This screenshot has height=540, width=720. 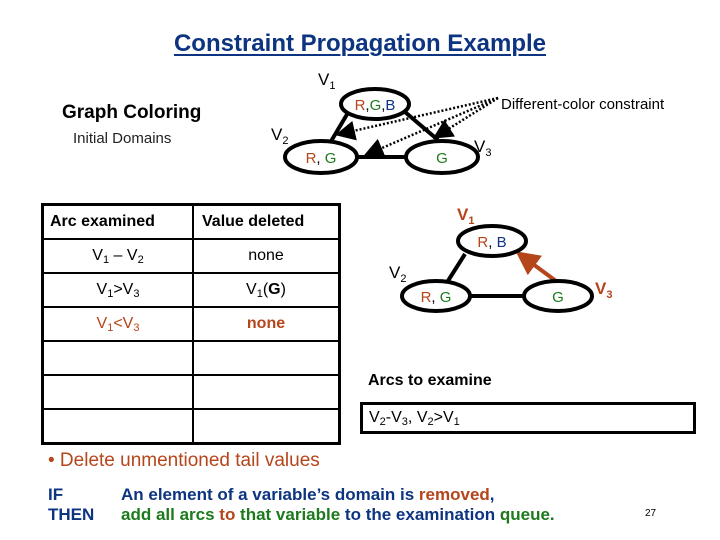 What do you see at coordinates (184, 460) in the screenshot?
I see `bullet-text: • Delete unmentioned tail values` at bounding box center [184, 460].